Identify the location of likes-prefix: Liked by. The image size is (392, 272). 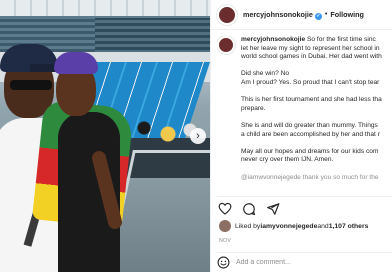
(248, 226).